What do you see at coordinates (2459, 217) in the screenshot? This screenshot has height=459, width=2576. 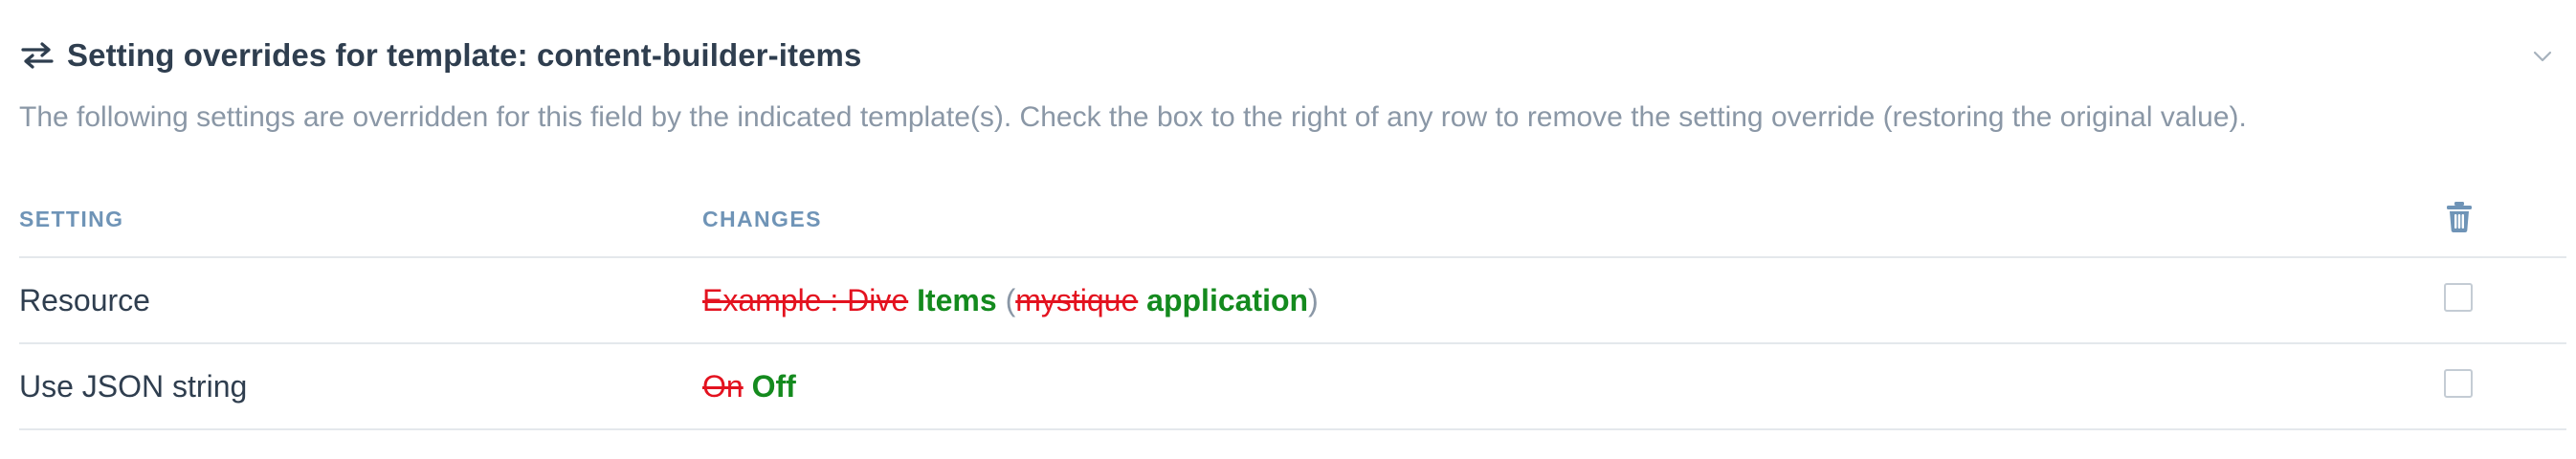 I see `trash-icon` at bounding box center [2459, 217].